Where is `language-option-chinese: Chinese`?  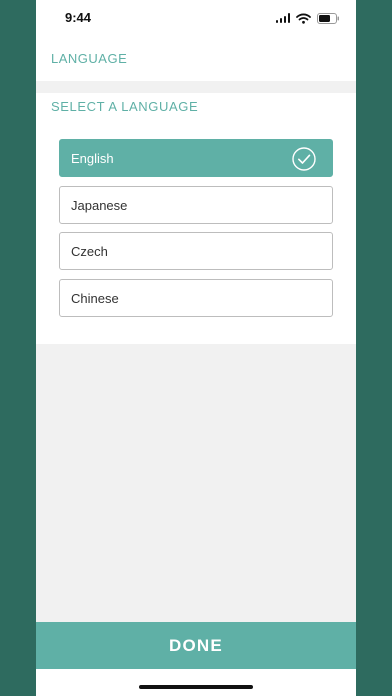
language-option-chinese: Chinese is located at coordinates (196, 297).